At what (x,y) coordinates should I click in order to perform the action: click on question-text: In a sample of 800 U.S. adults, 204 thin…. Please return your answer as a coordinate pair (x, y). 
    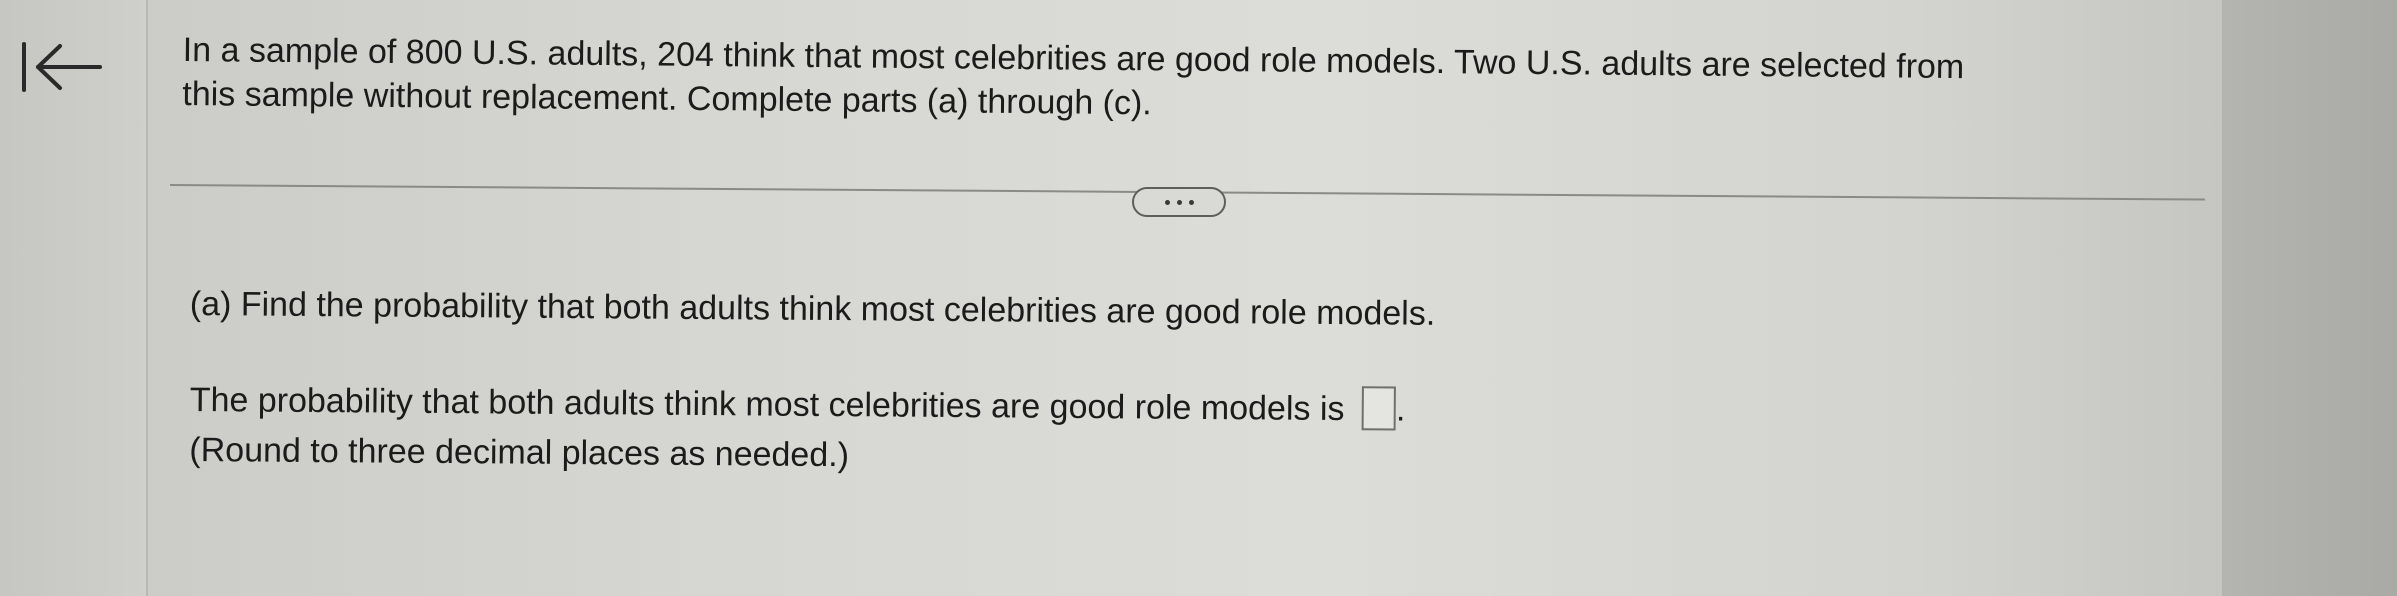
    Looking at the image, I should click on (1182, 81).